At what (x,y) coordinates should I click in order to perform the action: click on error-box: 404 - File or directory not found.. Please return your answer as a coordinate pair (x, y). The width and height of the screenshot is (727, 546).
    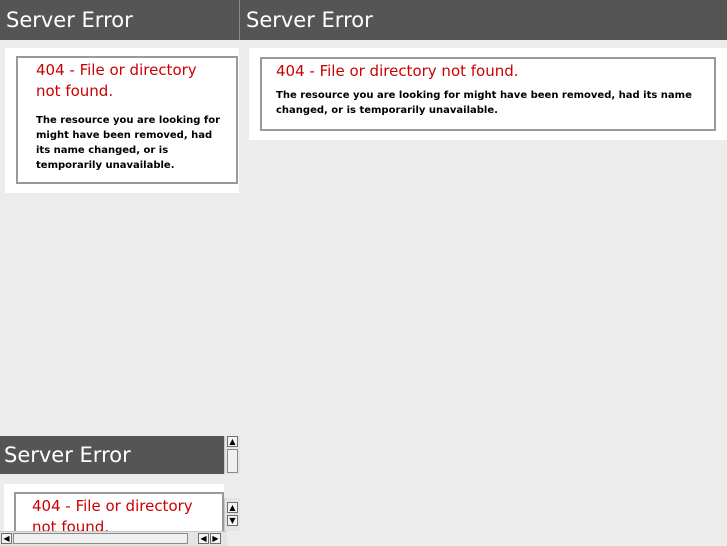
    Looking at the image, I should click on (119, 511).